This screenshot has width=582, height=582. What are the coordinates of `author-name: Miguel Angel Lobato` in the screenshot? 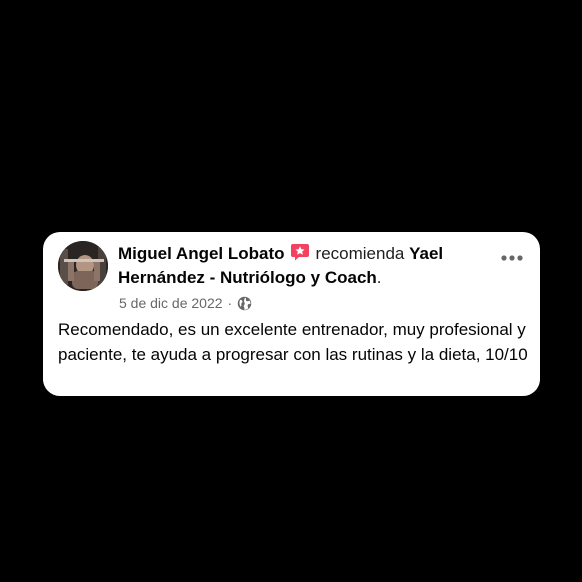 It's located at (201, 253).